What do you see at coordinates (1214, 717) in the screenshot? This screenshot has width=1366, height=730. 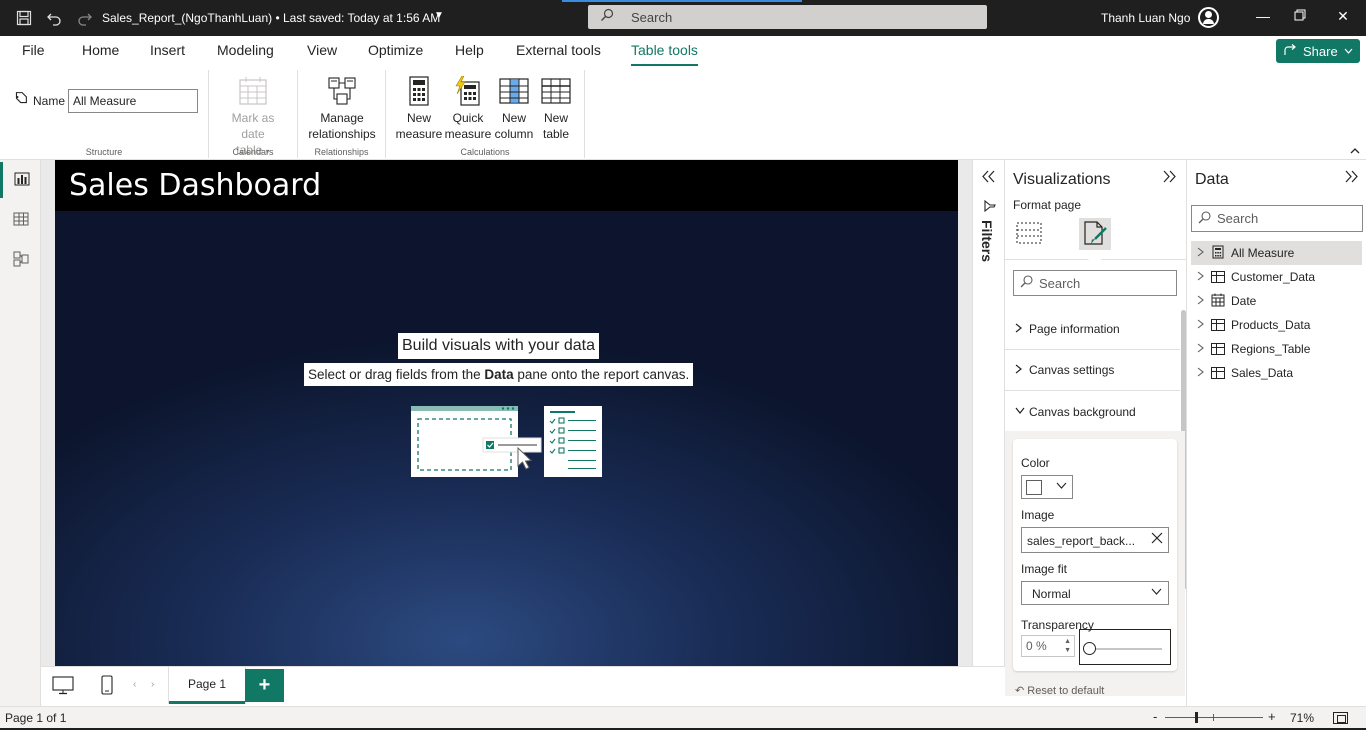 I see `zoom-slider-track` at bounding box center [1214, 717].